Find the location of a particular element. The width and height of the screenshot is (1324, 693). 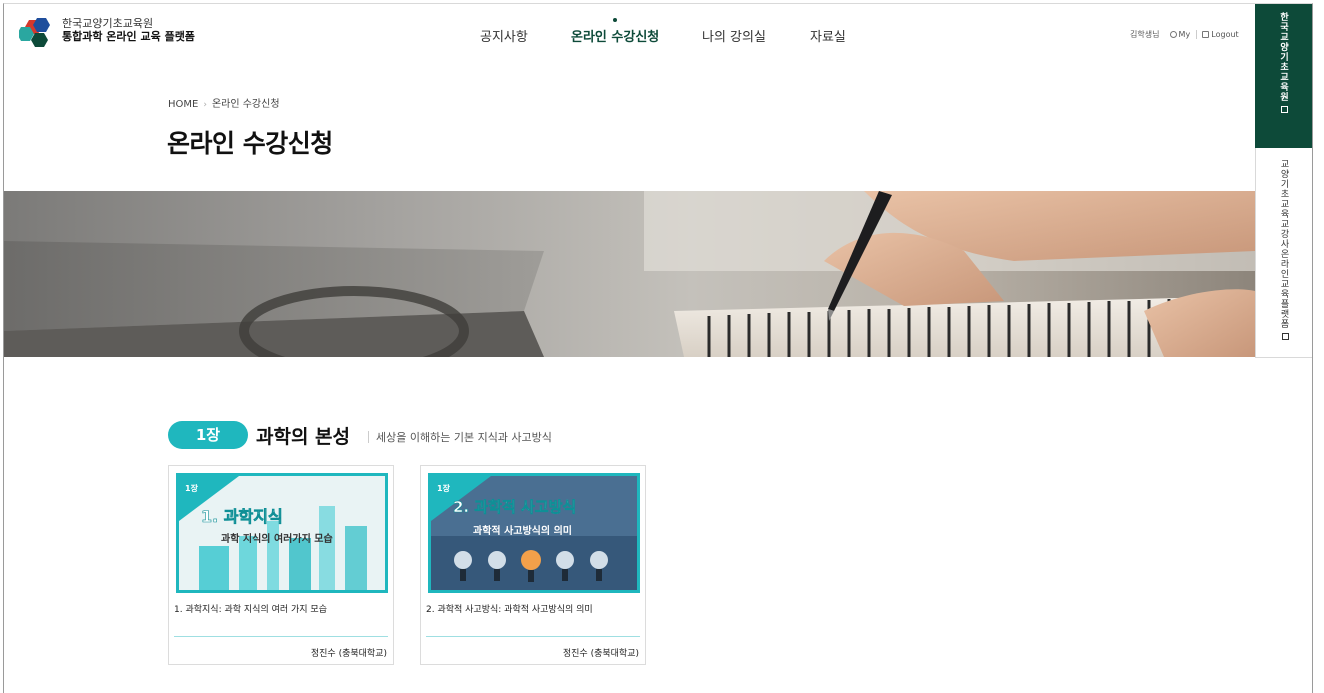

nav-notices: 공지사항 is located at coordinates (504, 35).